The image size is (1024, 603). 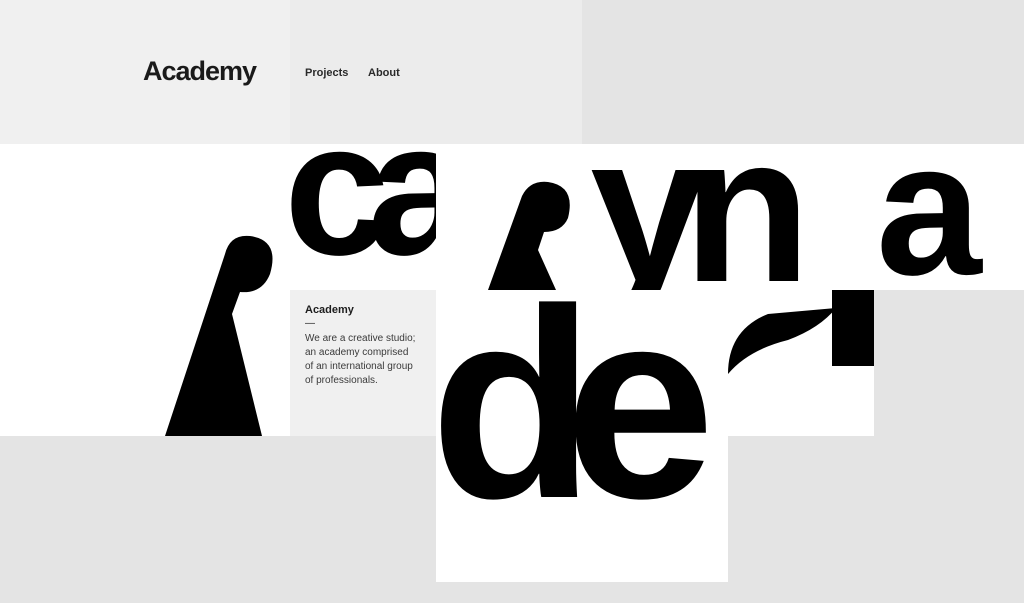 What do you see at coordinates (200, 71) in the screenshot?
I see `logo: Academy` at bounding box center [200, 71].